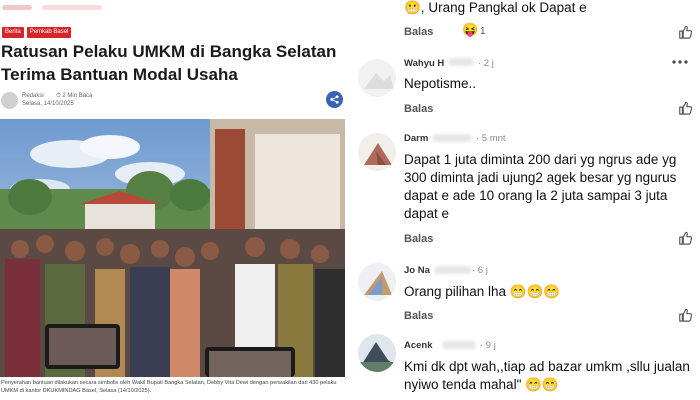 The height and width of the screenshot is (400, 700). I want to click on article-tags: Berita Pemkab Basel, so click(37, 32).